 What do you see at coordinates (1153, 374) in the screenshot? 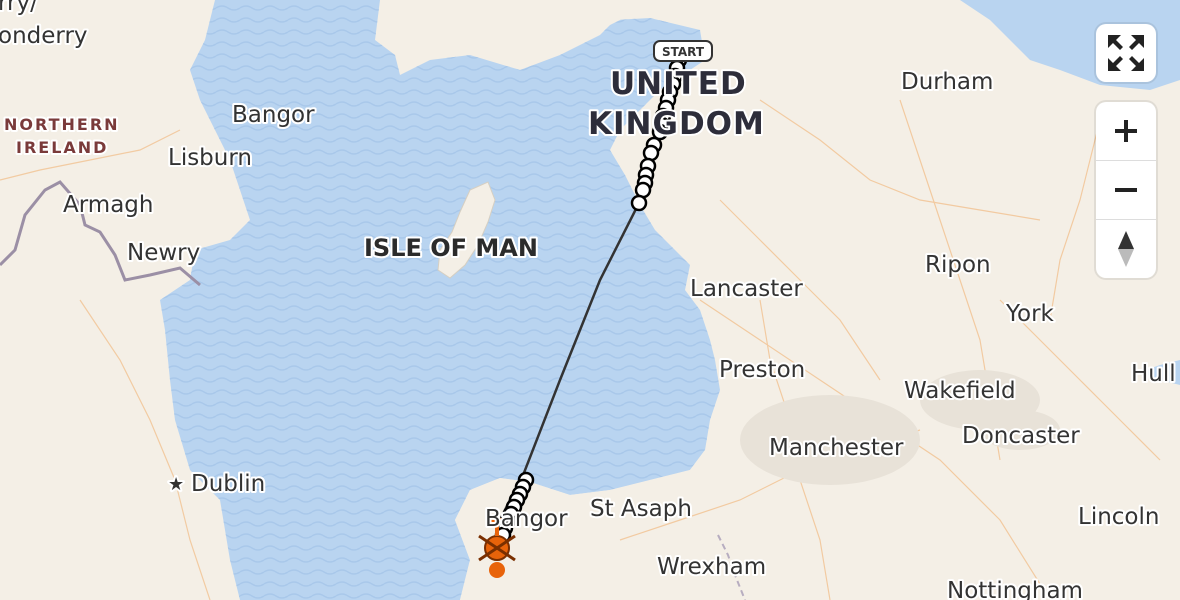
I see `label-hull: Hull` at bounding box center [1153, 374].